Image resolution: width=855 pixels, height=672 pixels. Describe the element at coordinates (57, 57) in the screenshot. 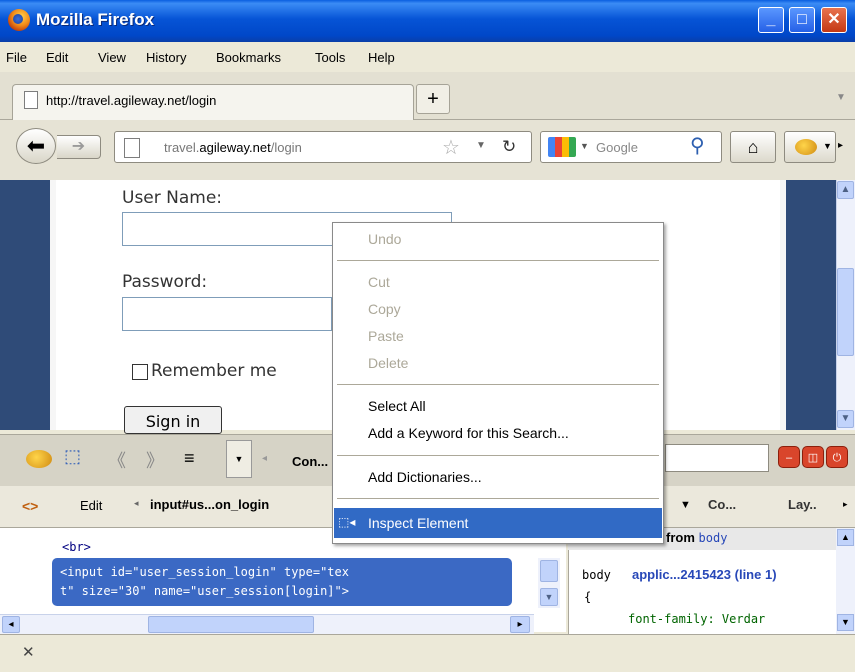

I see `menu-edit: Edit` at that location.